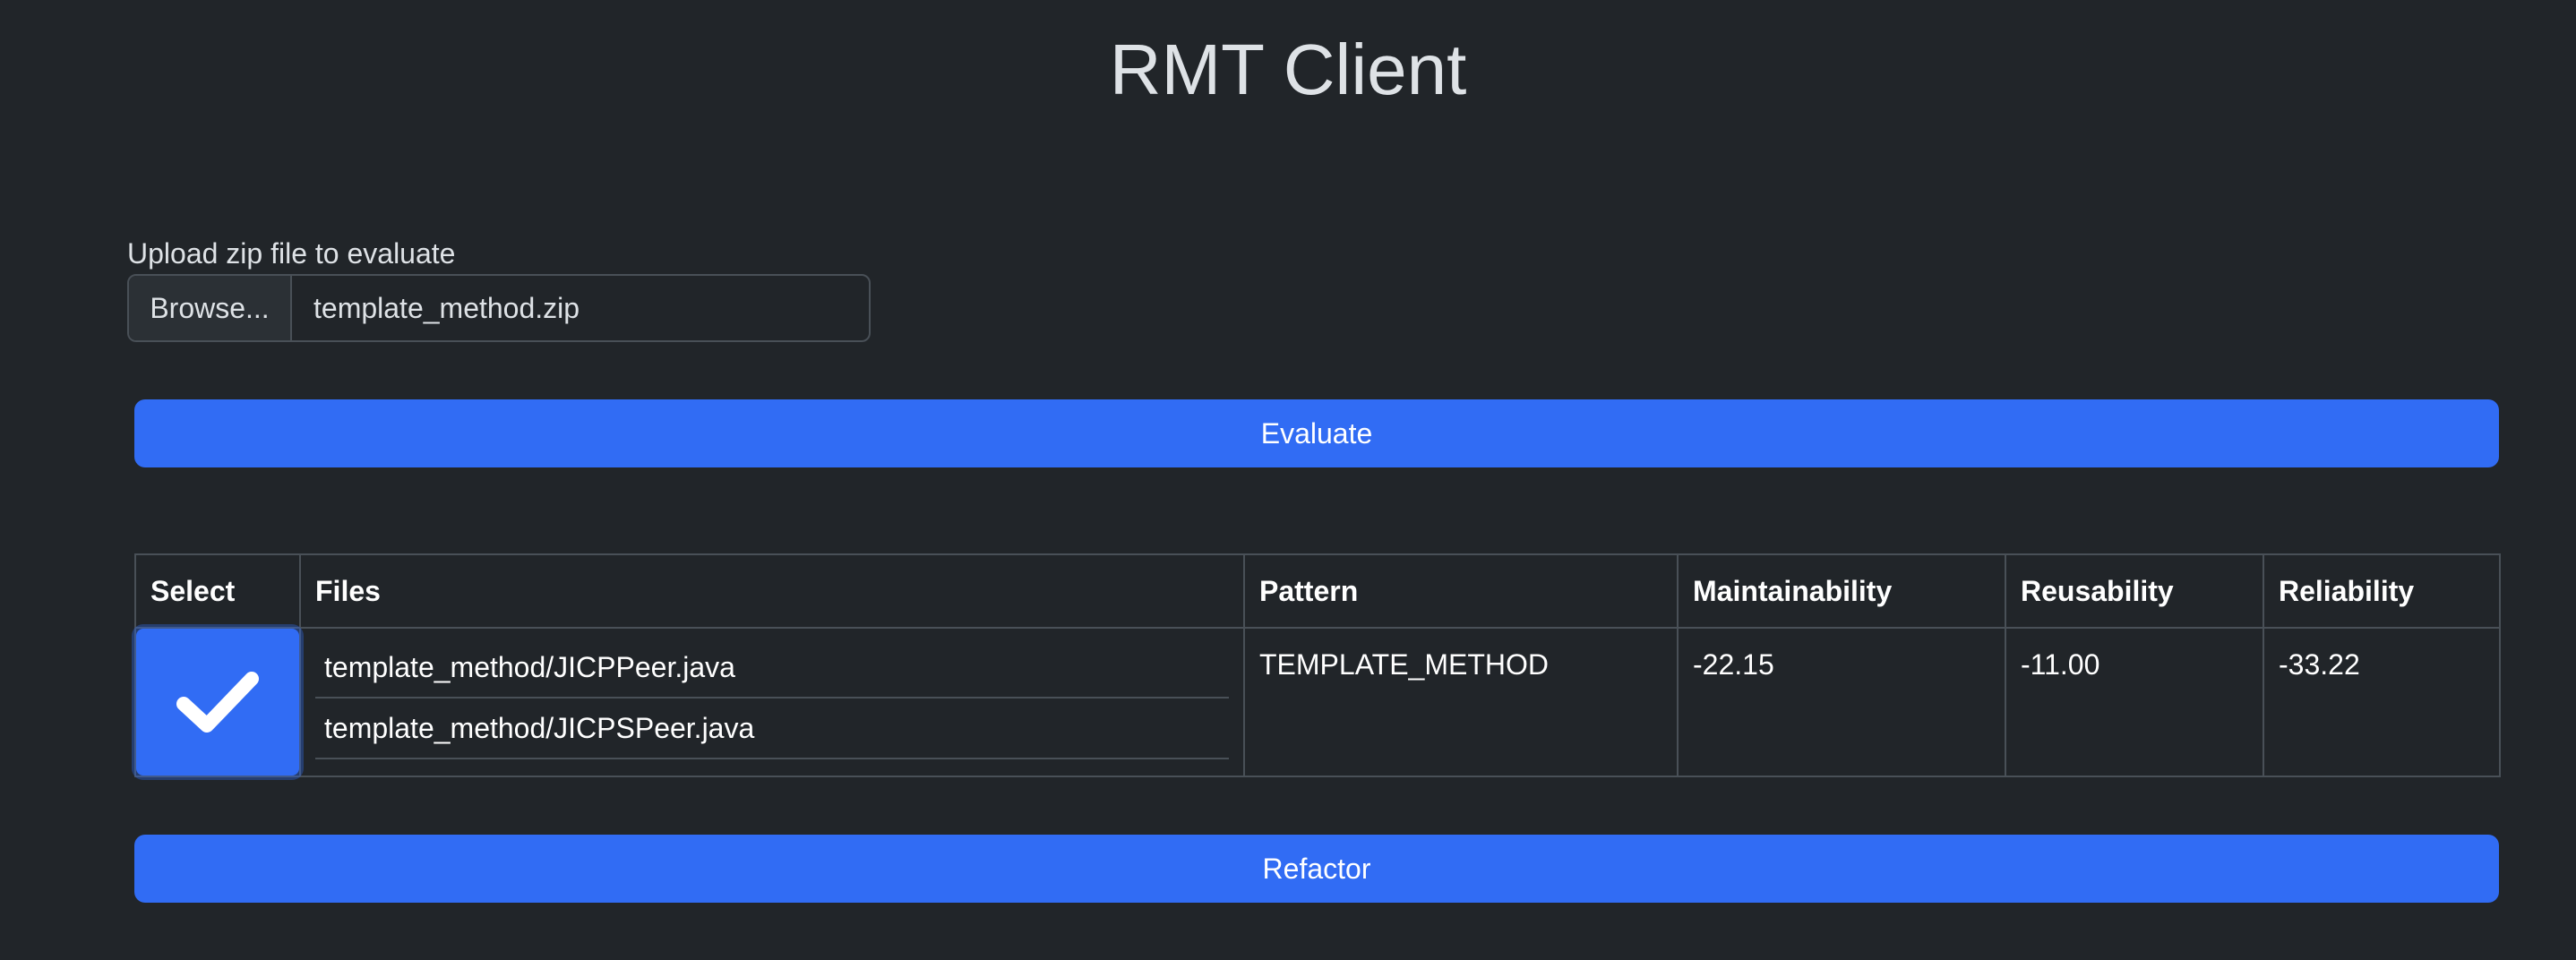 Image resolution: width=2576 pixels, height=960 pixels. I want to click on row-select-checkbox, so click(217, 703).